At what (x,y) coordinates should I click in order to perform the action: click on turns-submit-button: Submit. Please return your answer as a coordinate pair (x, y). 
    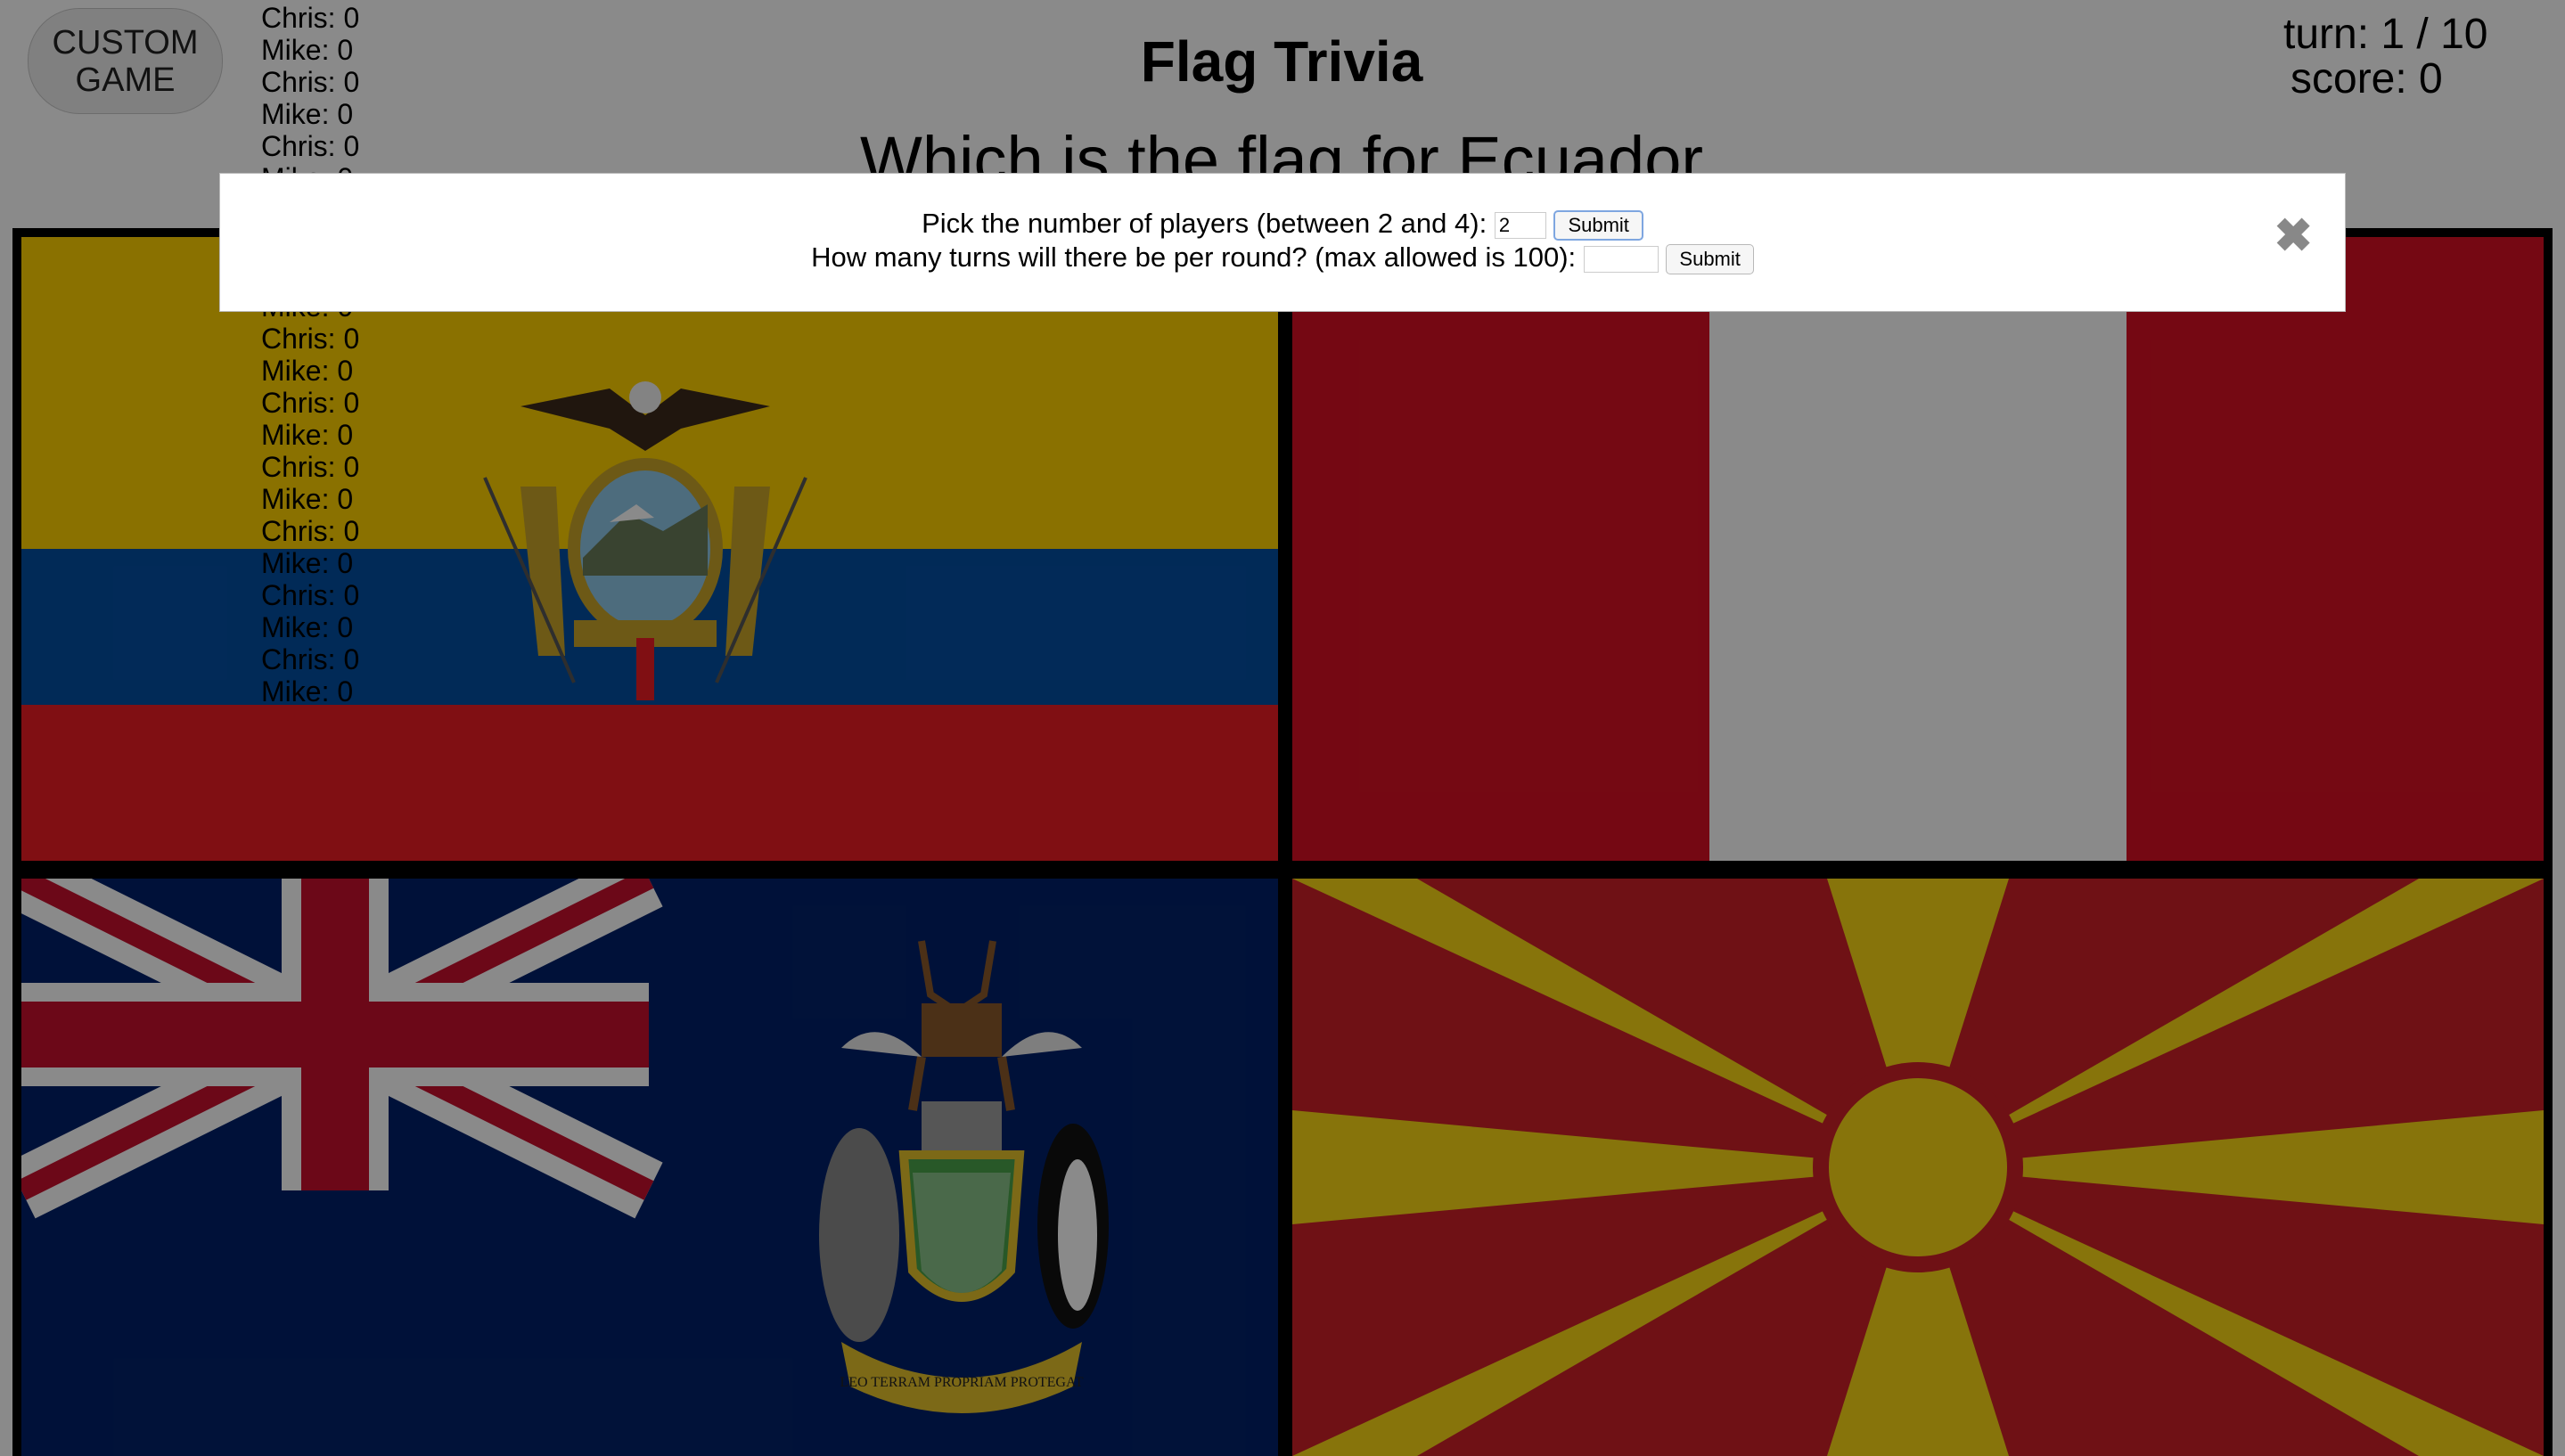
    Looking at the image, I should click on (1710, 258).